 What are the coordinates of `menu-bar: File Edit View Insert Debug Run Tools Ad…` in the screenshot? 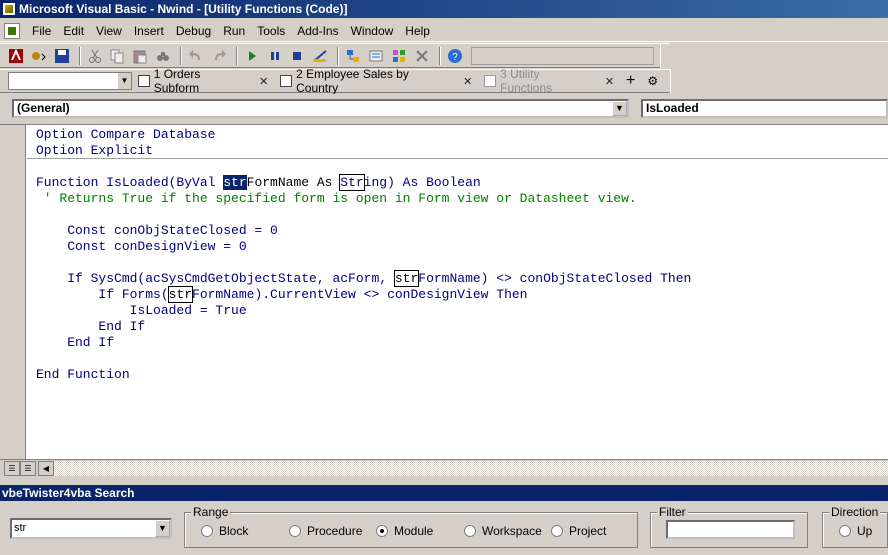 It's located at (444, 31).